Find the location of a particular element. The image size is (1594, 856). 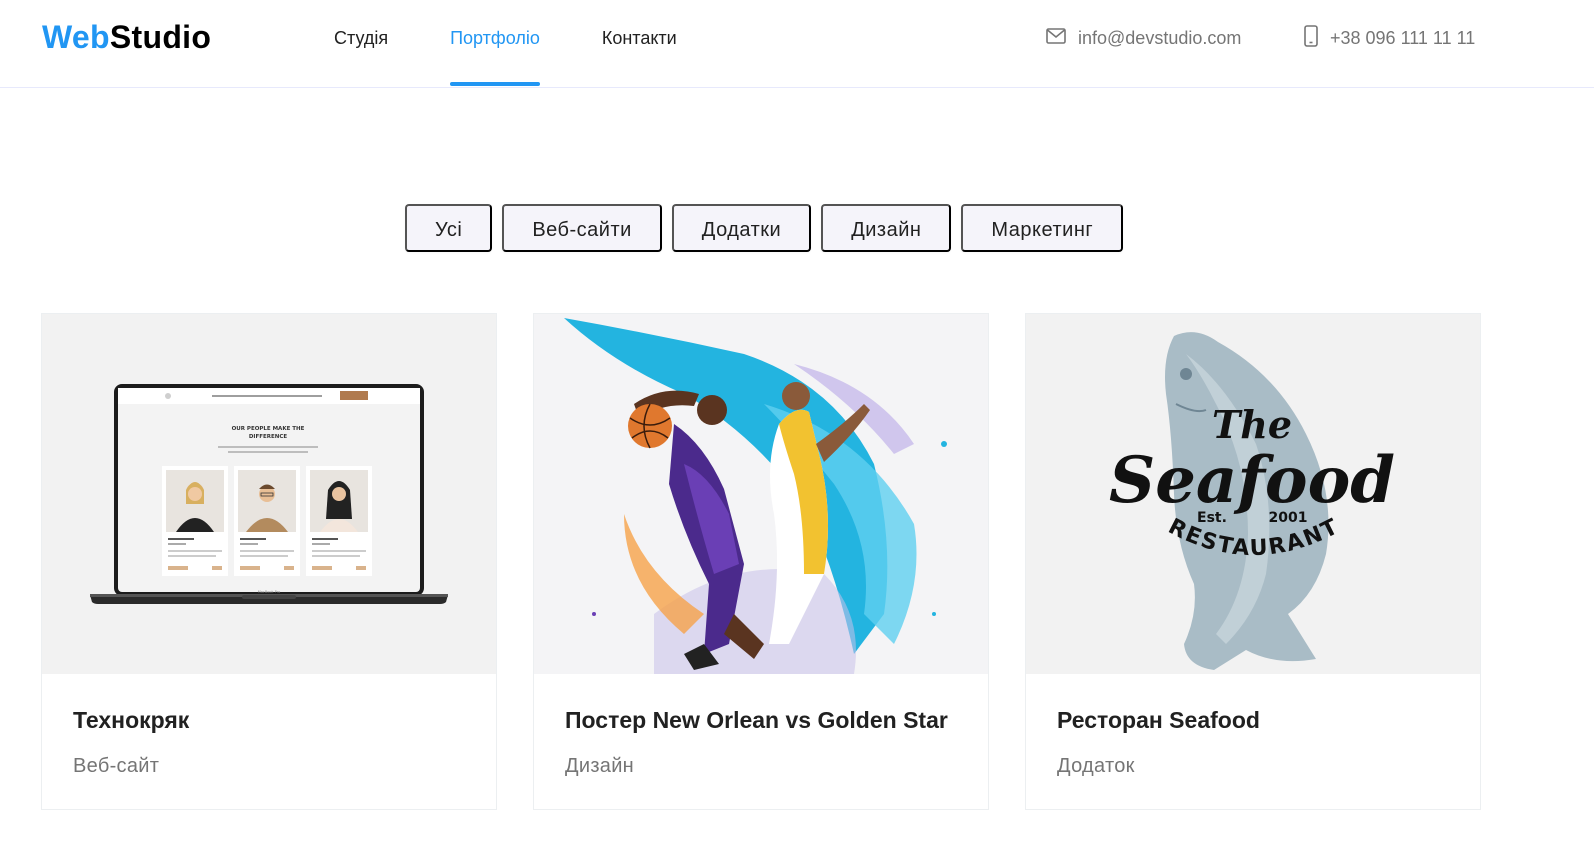

contact-email: info@devstudio.com is located at coordinates (1143, 38).